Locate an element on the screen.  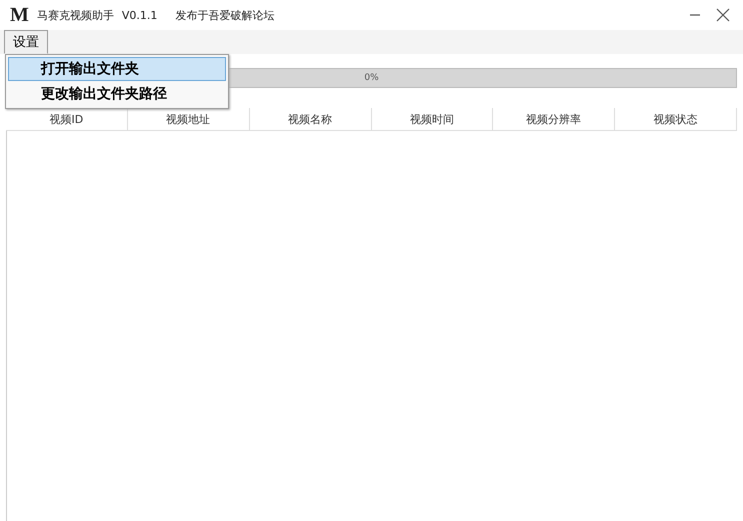
subtitle: 发布于吾爱破解论坛 is located at coordinates (224, 15).